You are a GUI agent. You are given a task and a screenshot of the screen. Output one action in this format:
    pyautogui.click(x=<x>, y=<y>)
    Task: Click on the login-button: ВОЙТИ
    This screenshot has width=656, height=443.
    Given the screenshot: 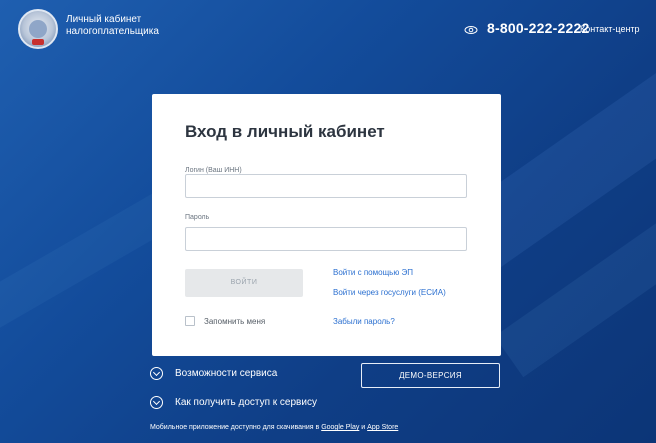 What is the action you would take?
    pyautogui.click(x=244, y=283)
    